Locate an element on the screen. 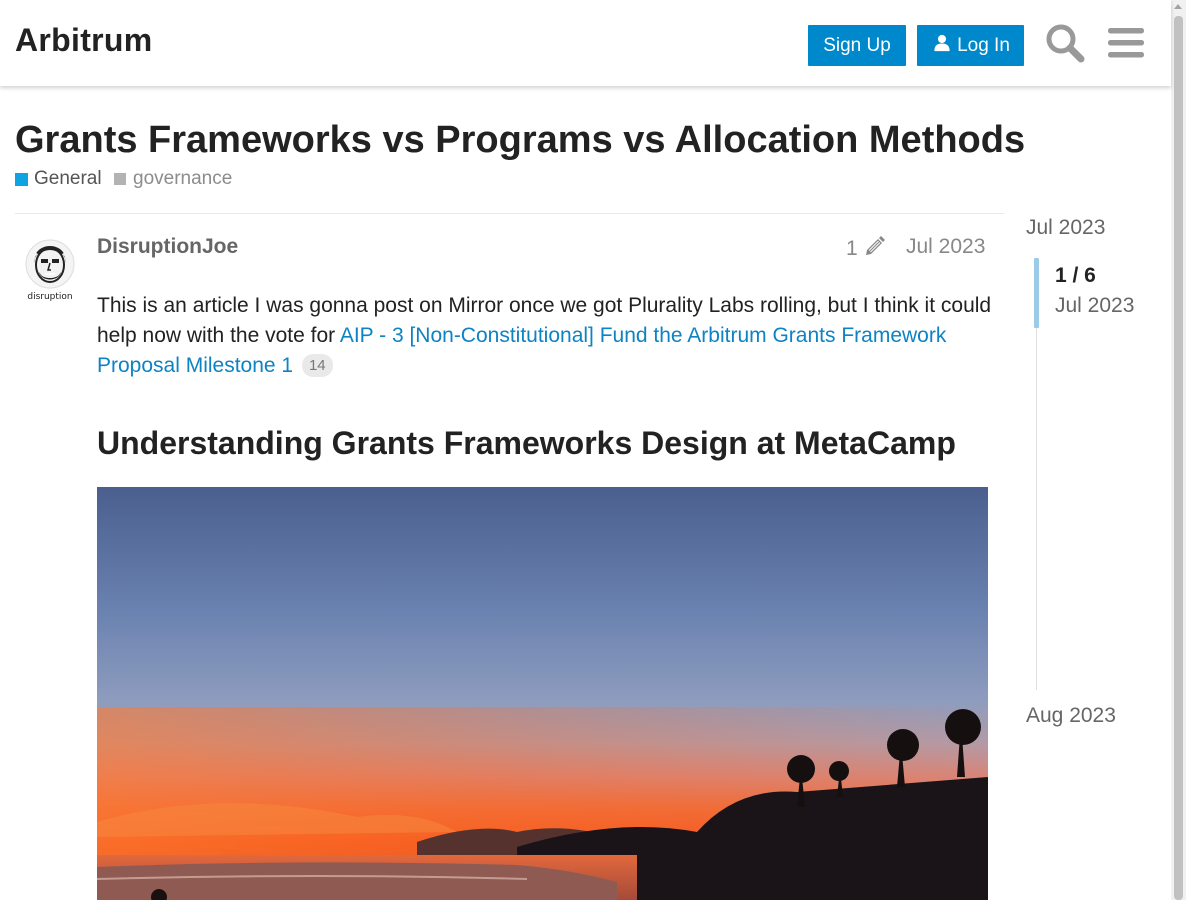  edit-count: 1 is located at coordinates (852, 248).